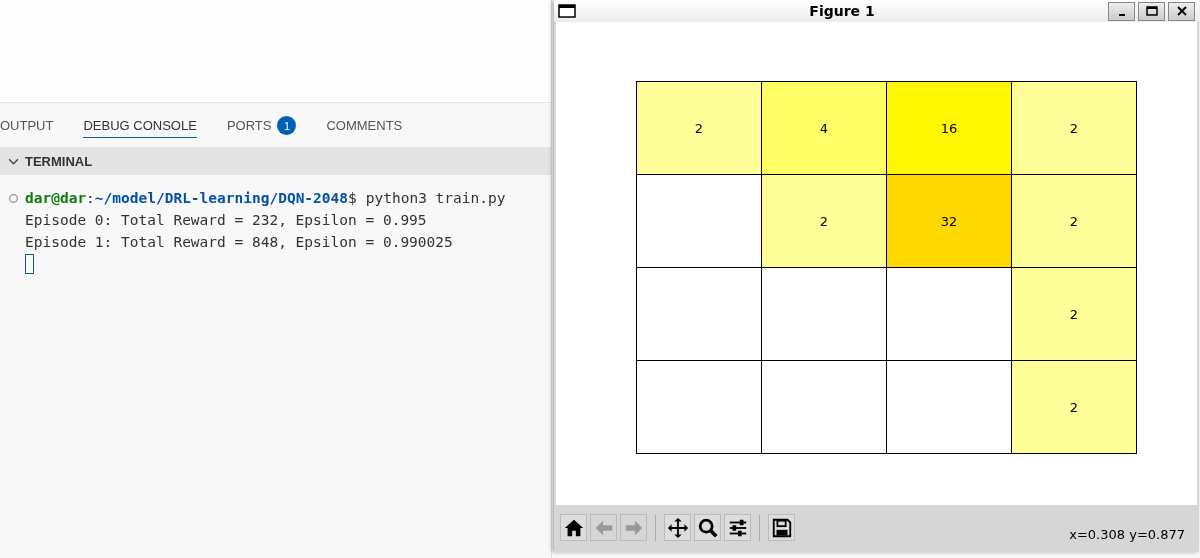 This screenshot has width=1200, height=558. I want to click on minimize-icon, so click(1121, 15).